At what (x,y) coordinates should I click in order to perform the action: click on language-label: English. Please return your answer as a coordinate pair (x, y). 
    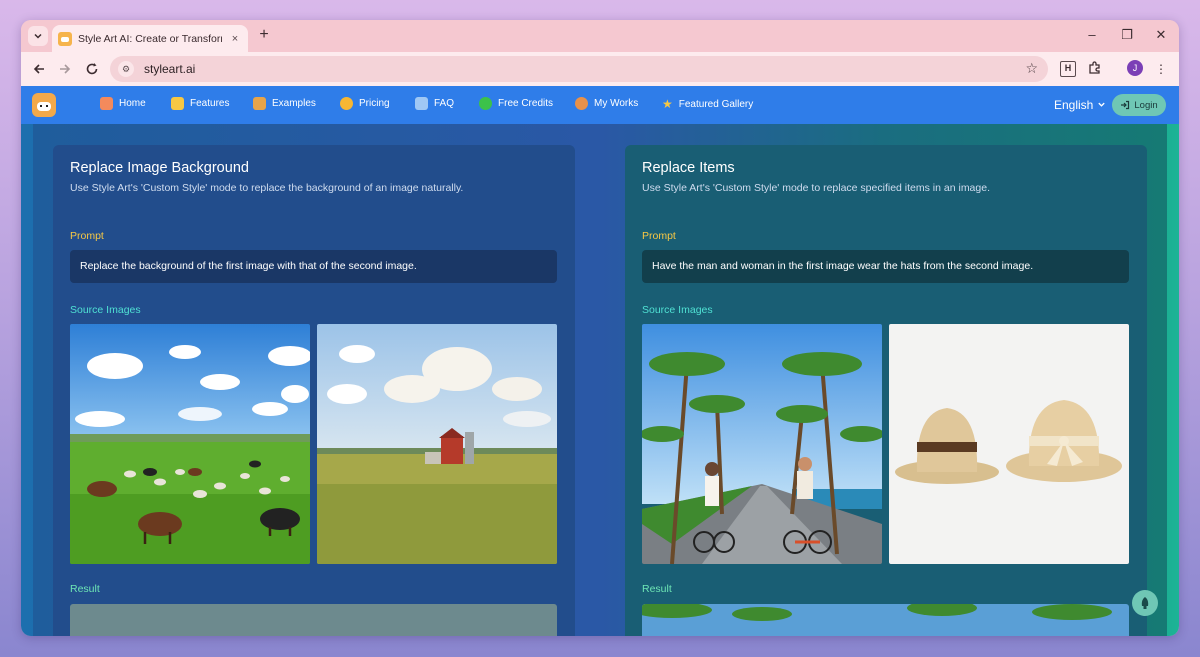
    Looking at the image, I should click on (1074, 105).